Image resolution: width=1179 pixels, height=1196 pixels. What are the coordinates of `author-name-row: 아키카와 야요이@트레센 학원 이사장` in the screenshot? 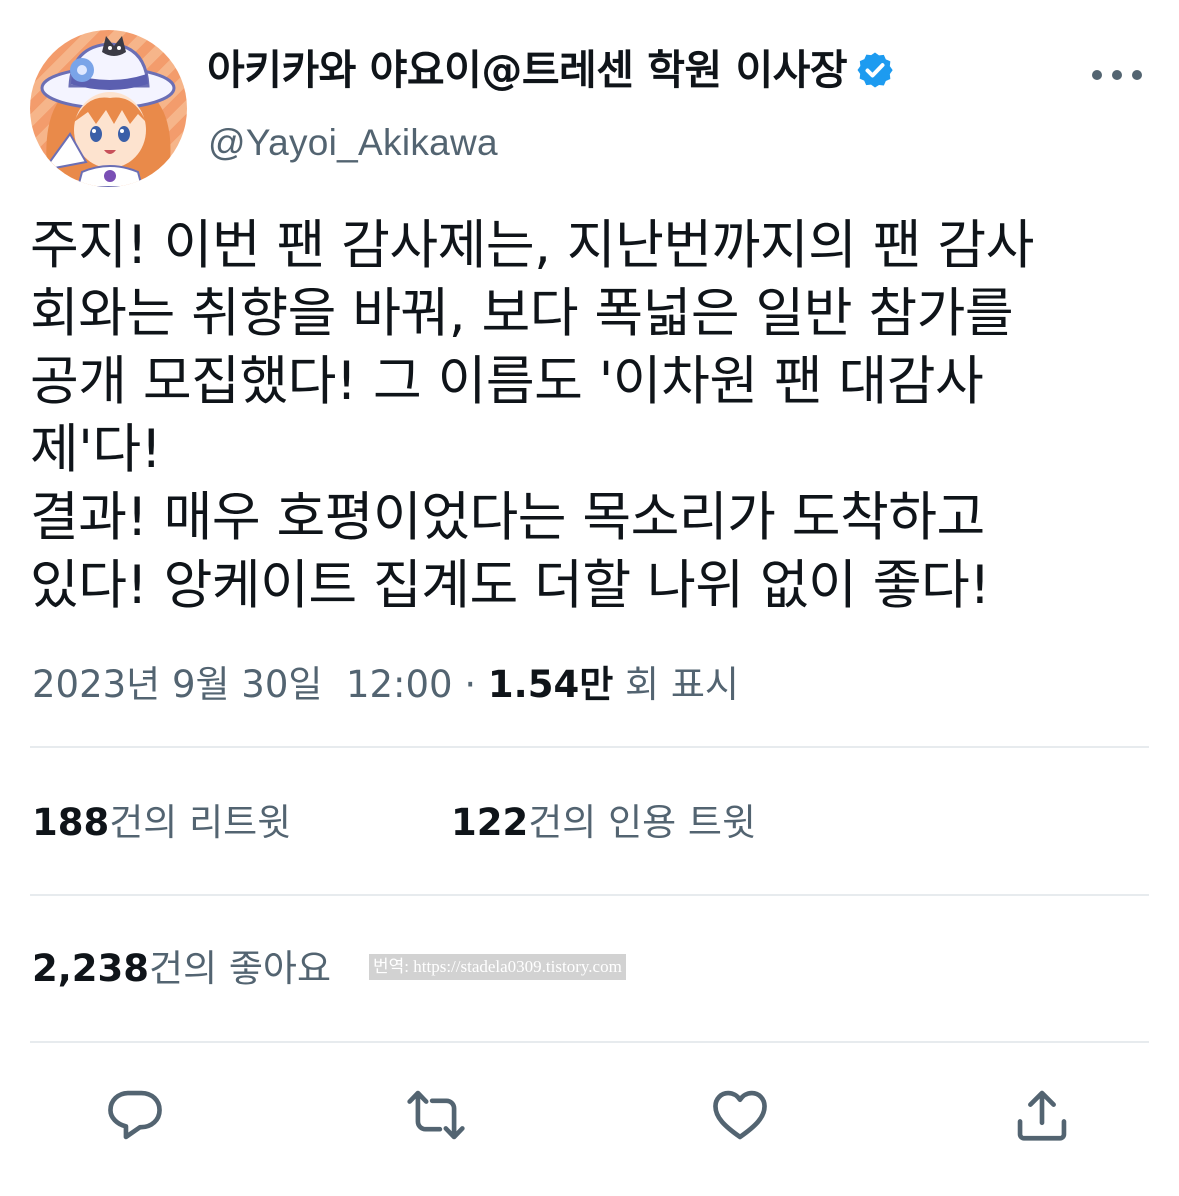 It's located at (551, 70).